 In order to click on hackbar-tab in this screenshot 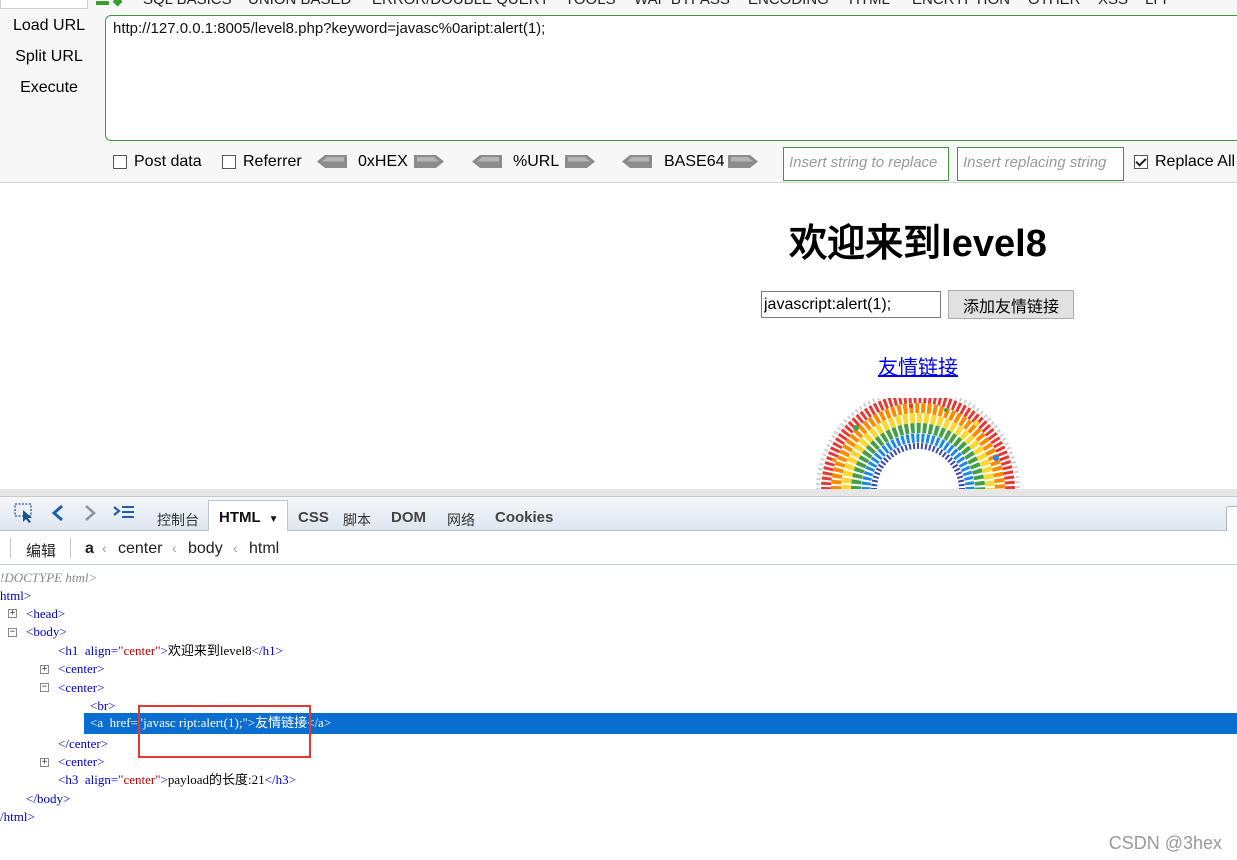, I will do `click(44, 4)`.